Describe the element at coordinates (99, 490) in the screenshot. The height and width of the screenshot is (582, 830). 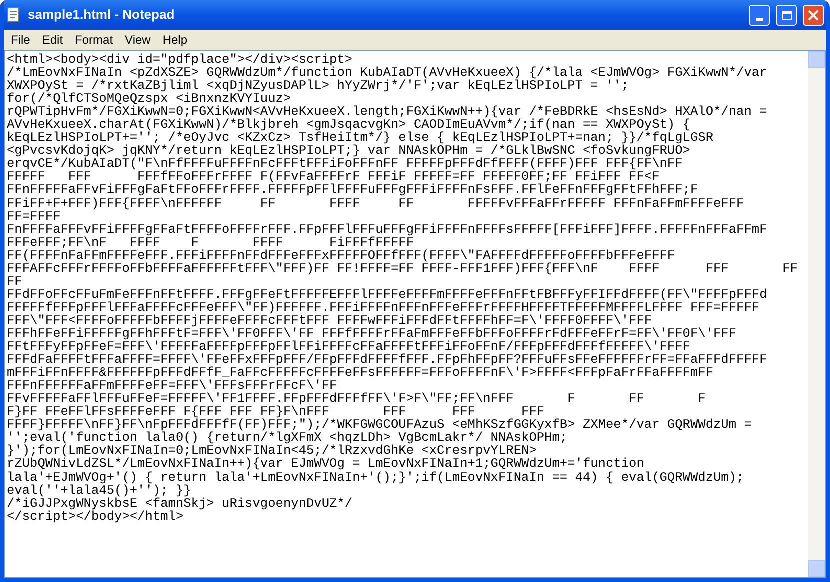
I see `code-line: eval(''+lala45()+''); }}` at that location.